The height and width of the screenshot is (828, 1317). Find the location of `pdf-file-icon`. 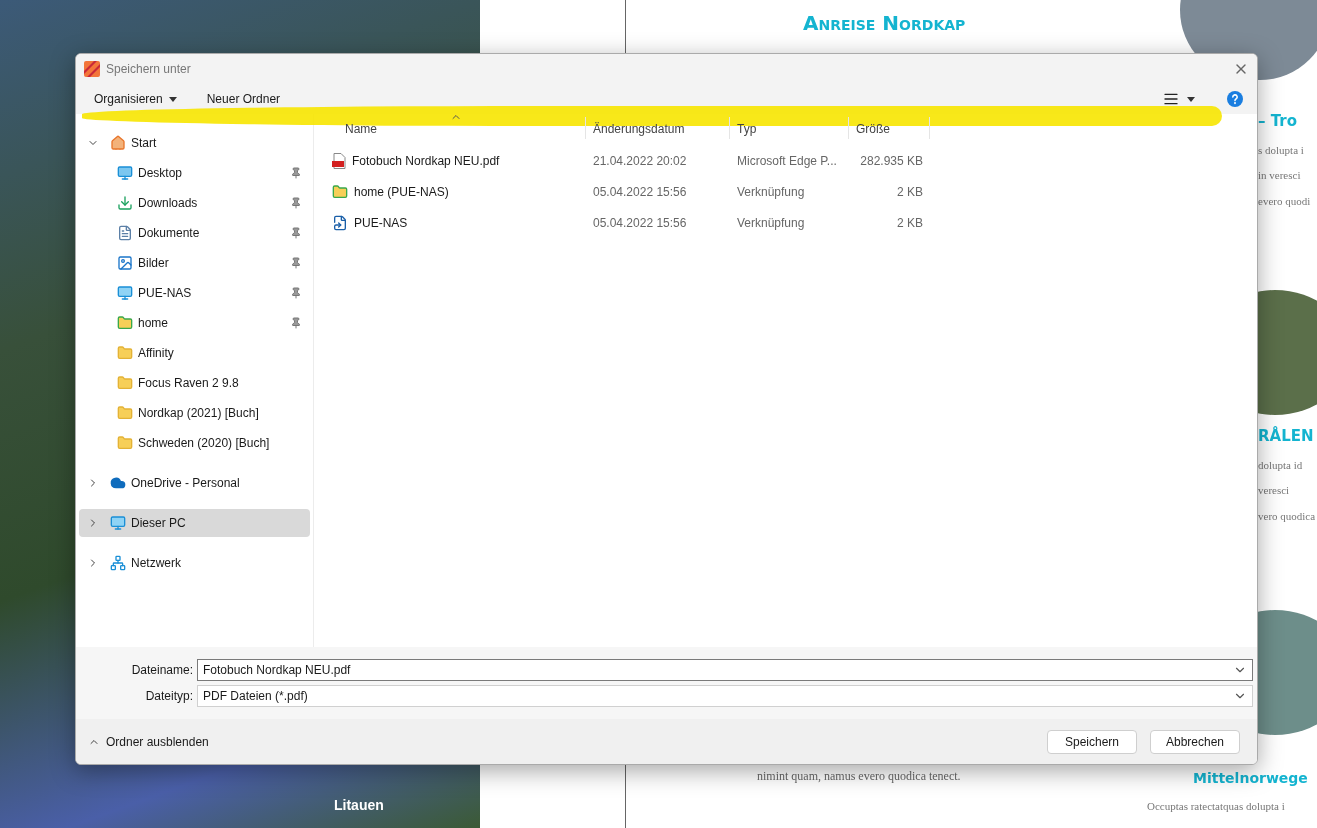

pdf-file-icon is located at coordinates (339, 160).